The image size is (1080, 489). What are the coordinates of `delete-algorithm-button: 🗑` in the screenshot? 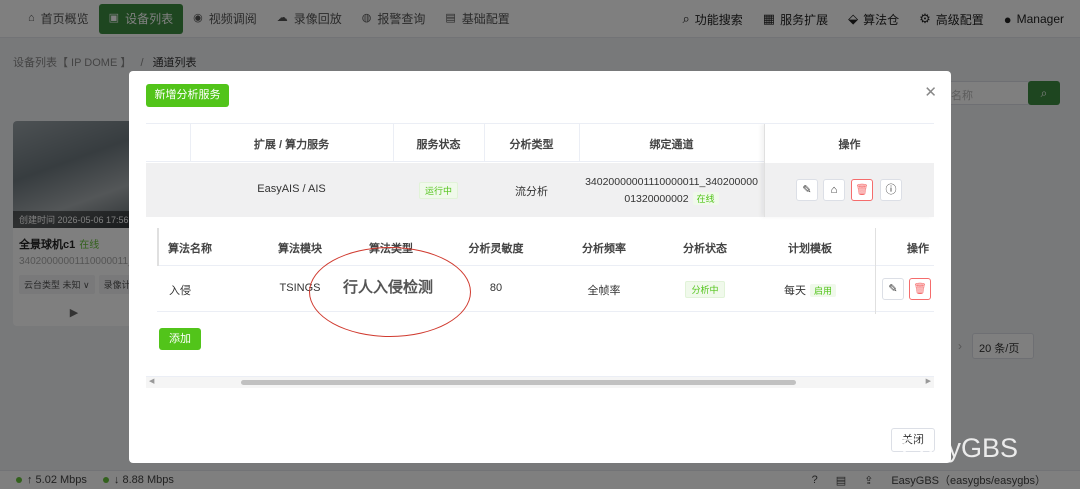 It's located at (920, 289).